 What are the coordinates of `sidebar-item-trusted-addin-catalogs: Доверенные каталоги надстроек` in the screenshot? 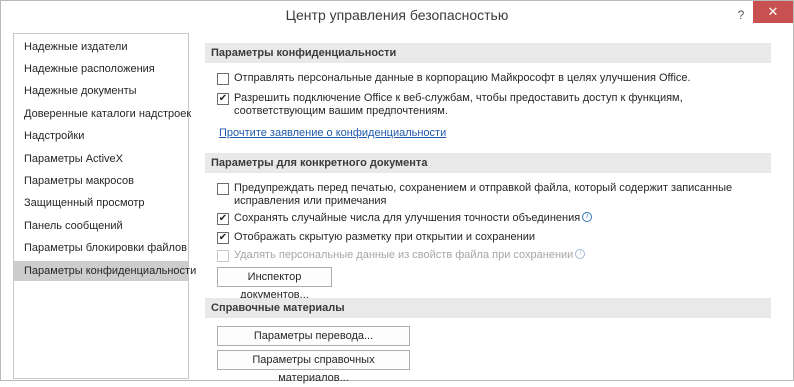 It's located at (102, 114).